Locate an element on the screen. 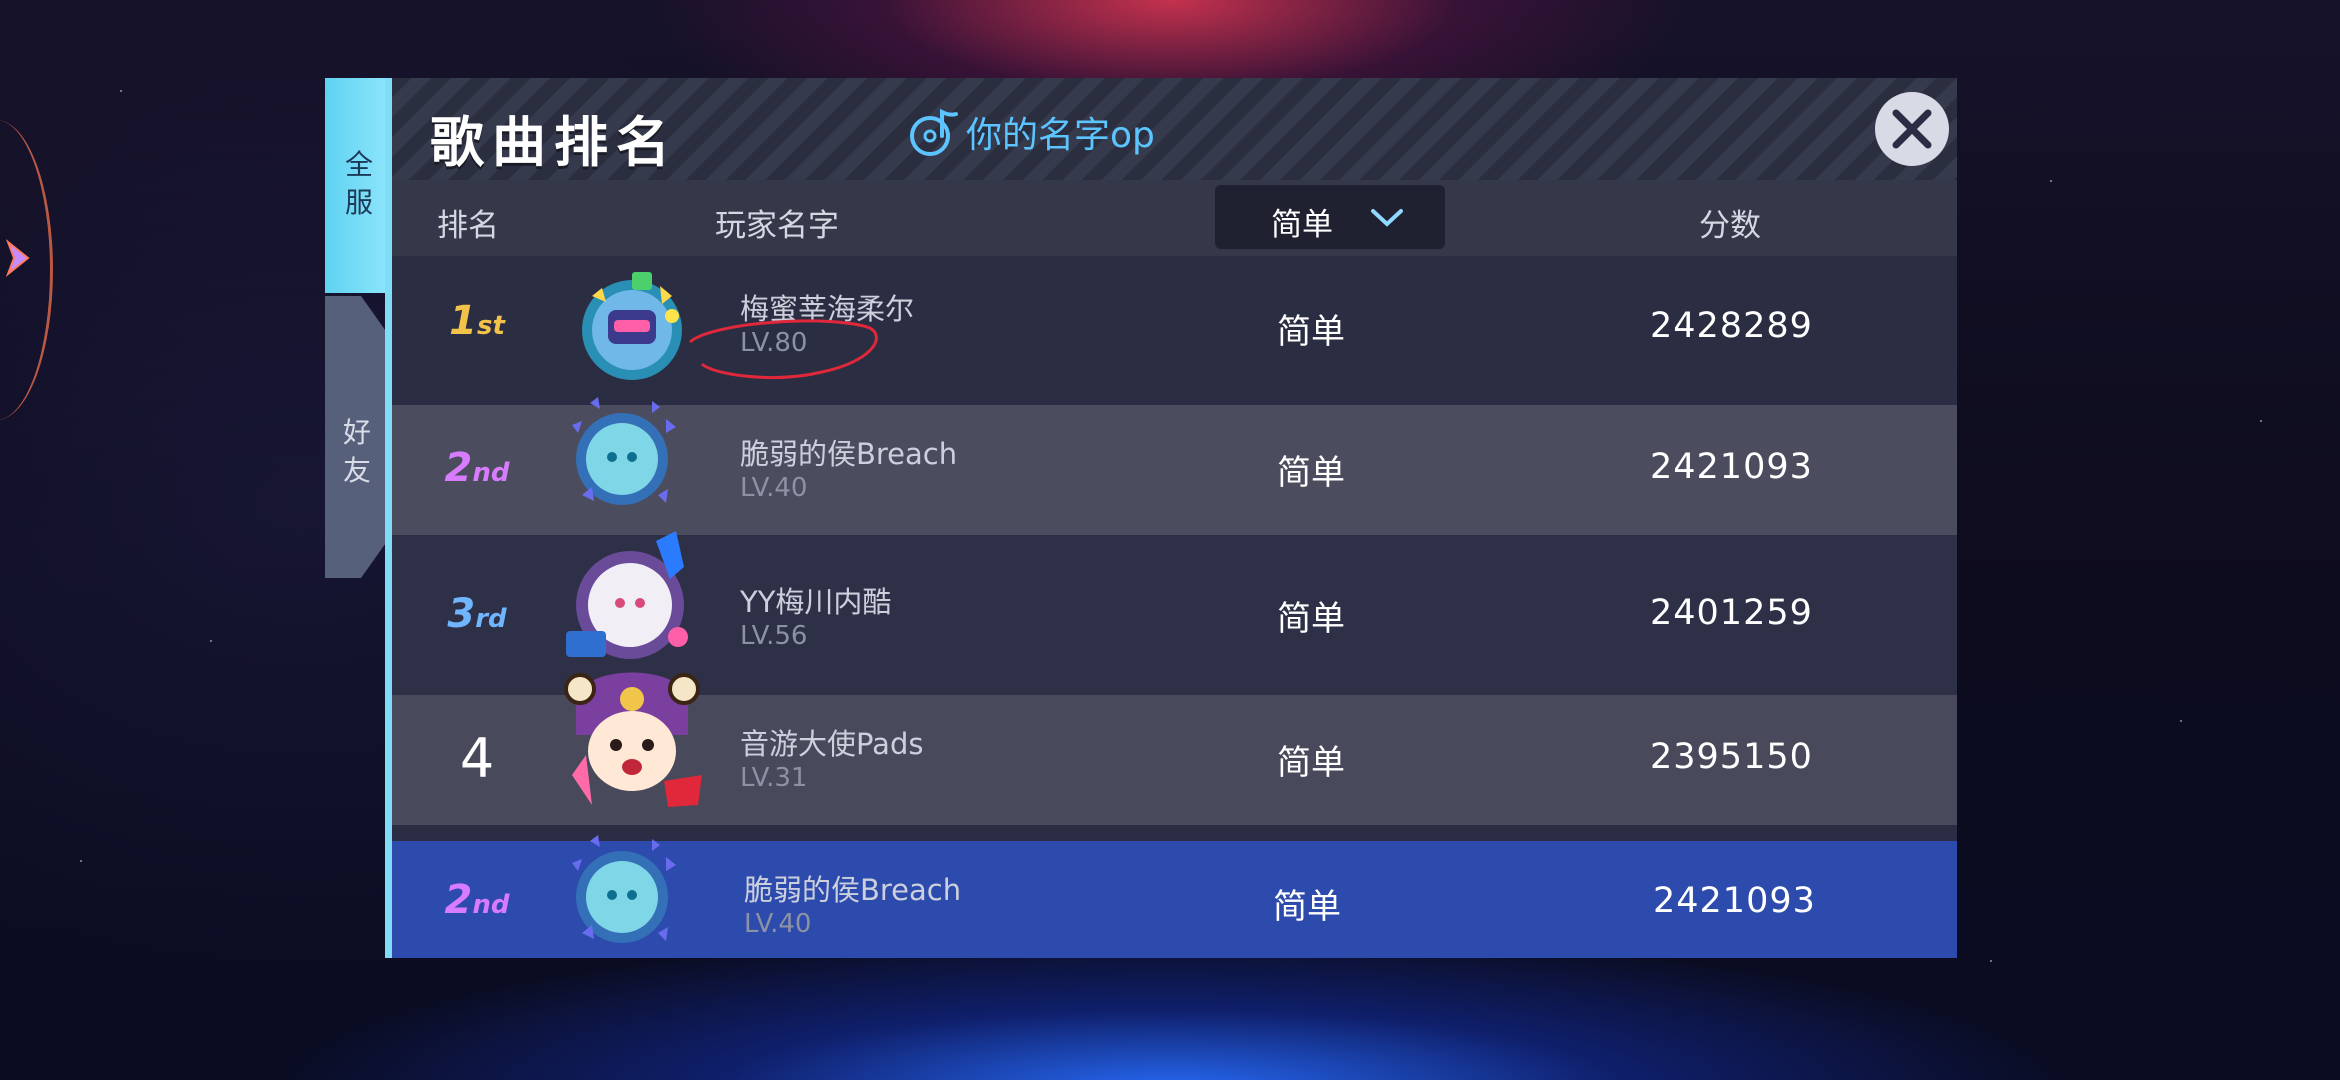  music-note-disc-icon is located at coordinates (934, 132).